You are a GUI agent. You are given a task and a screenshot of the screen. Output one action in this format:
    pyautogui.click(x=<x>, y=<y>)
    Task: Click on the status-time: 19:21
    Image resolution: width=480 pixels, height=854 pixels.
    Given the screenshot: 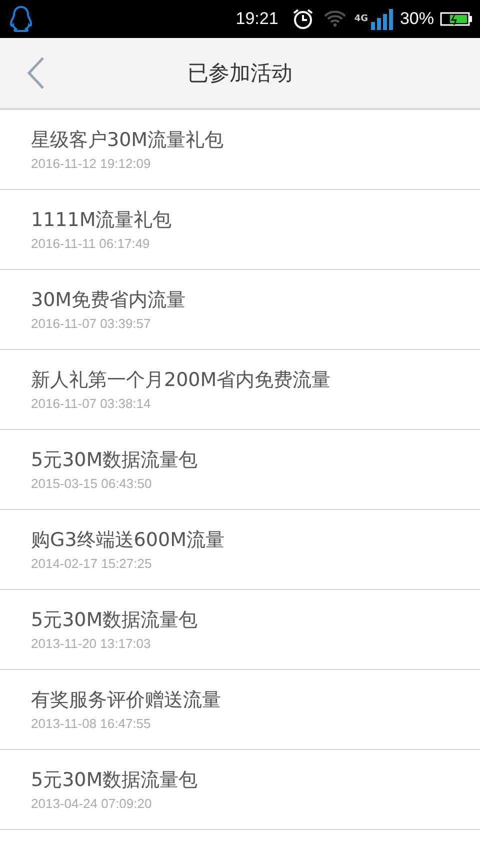 What is the action you would take?
    pyautogui.click(x=257, y=19)
    